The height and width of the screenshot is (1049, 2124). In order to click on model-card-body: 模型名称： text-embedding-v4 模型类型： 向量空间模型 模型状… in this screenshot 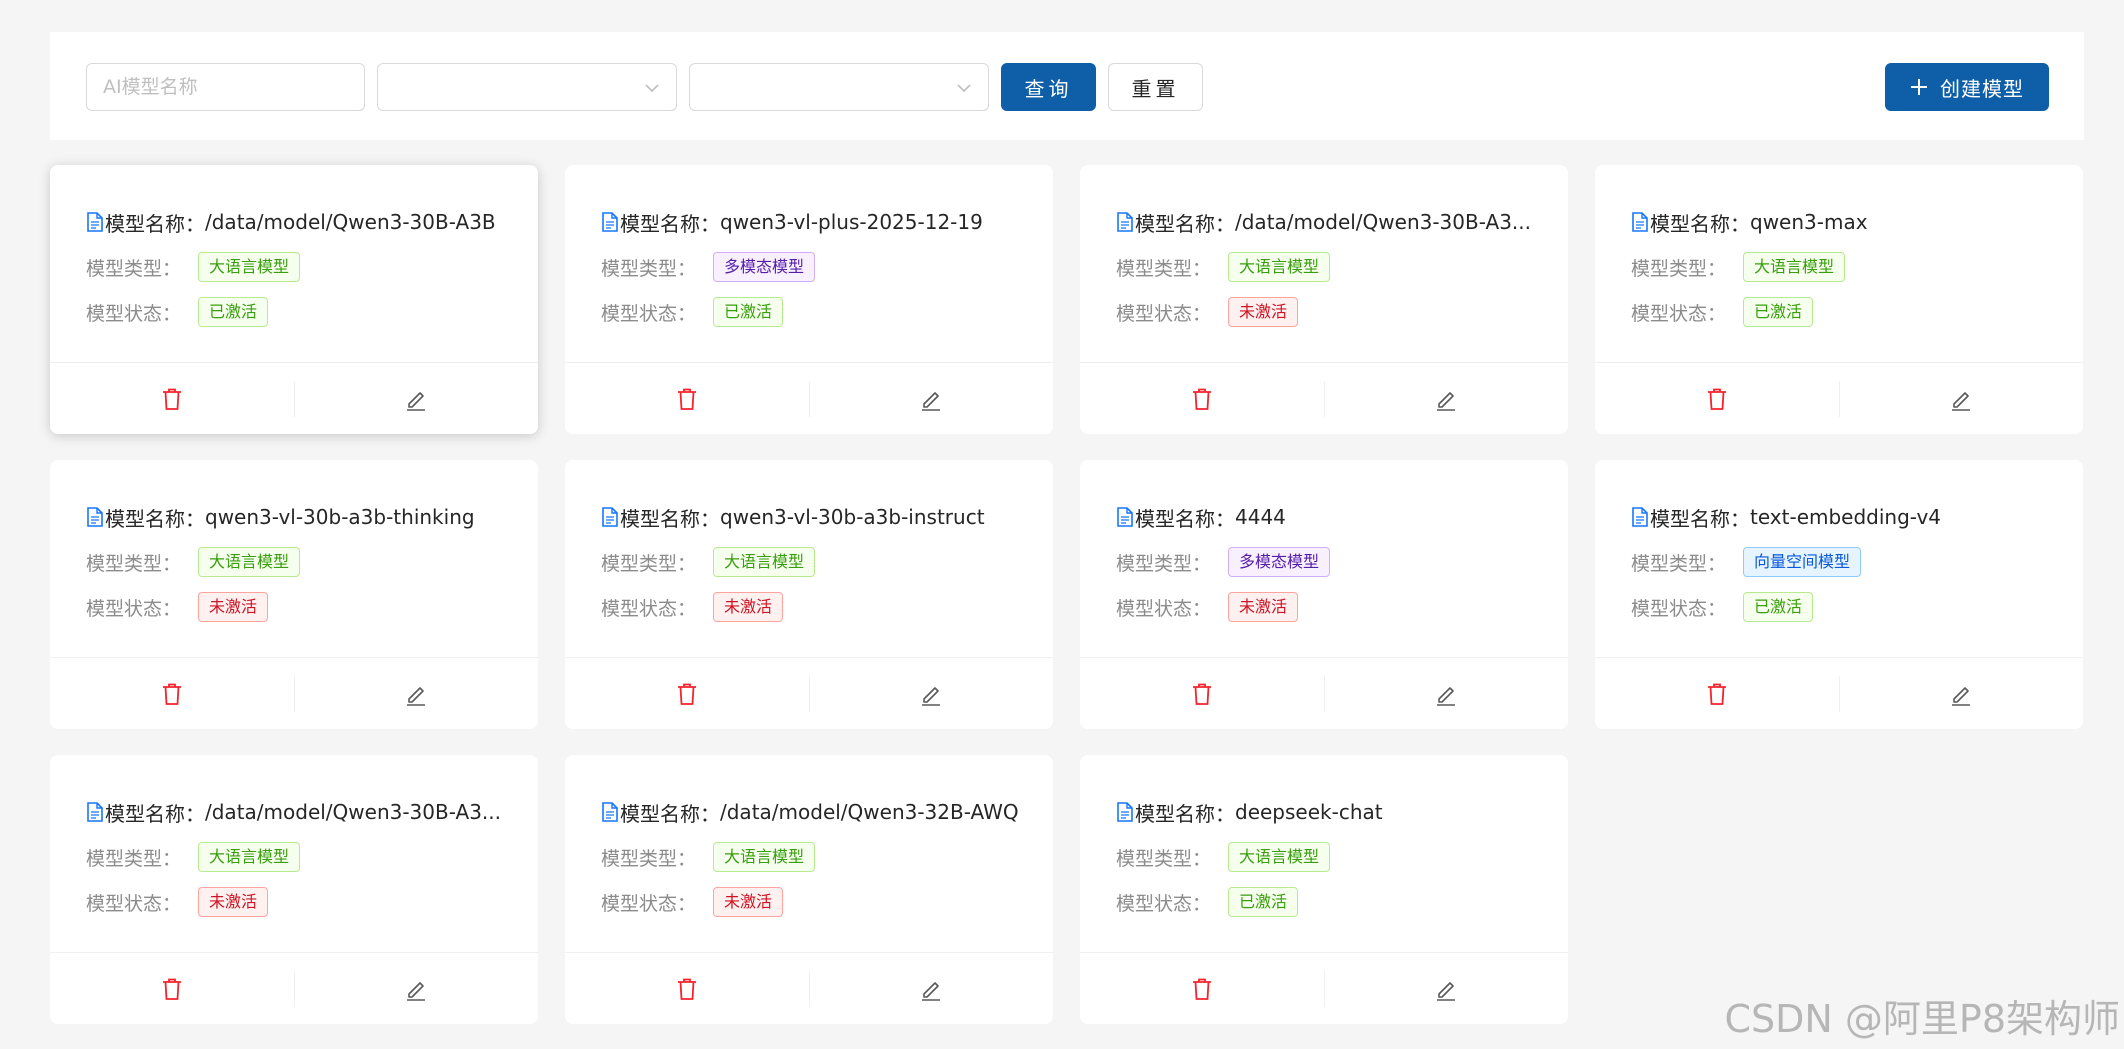, I will do `click(1847, 562)`.